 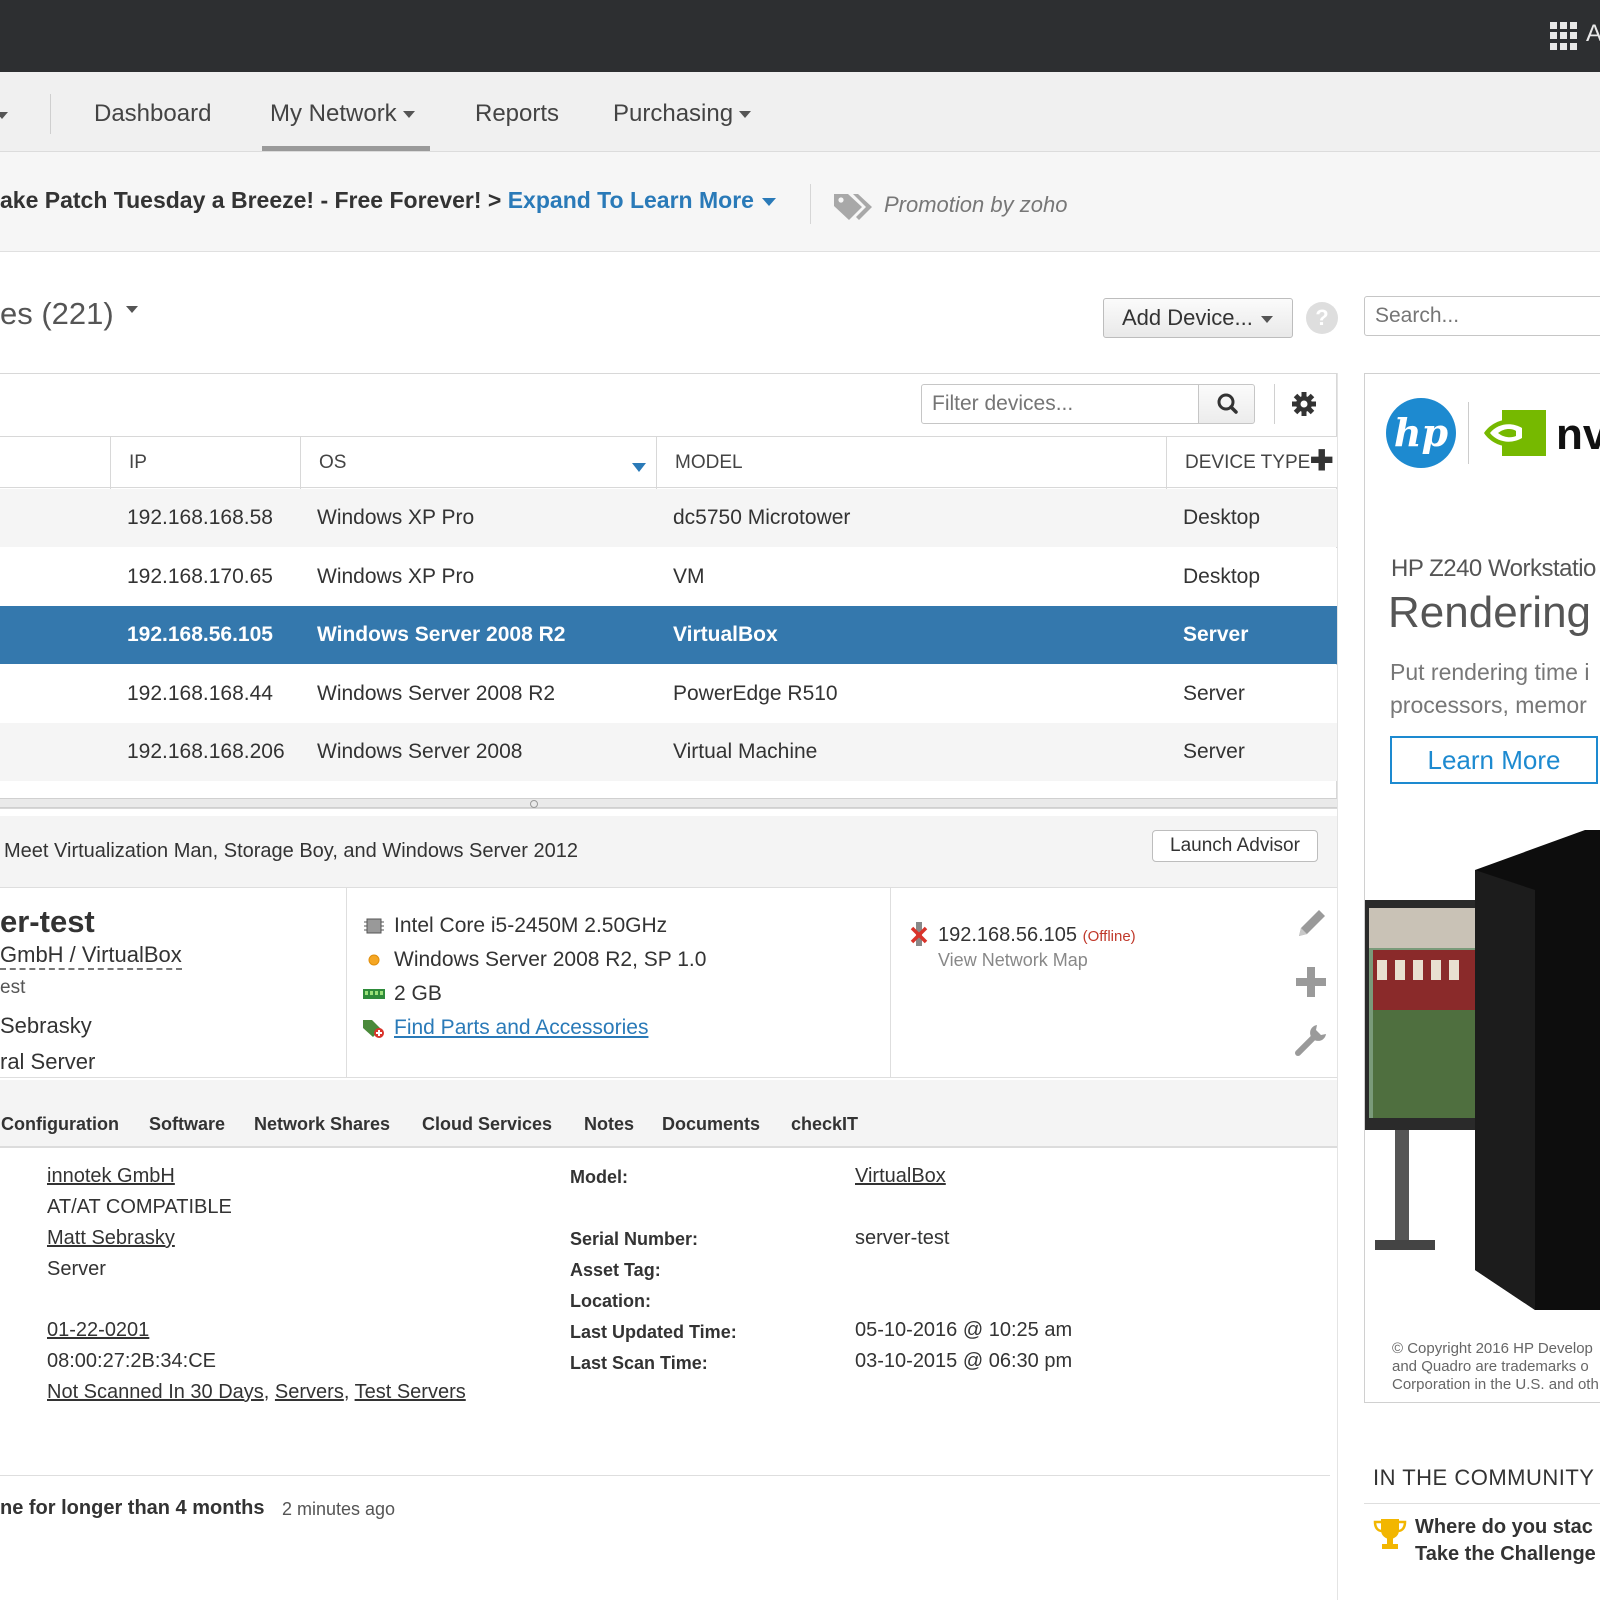 What do you see at coordinates (900, 1176) in the screenshot?
I see `model-value-link: VirtualBox` at bounding box center [900, 1176].